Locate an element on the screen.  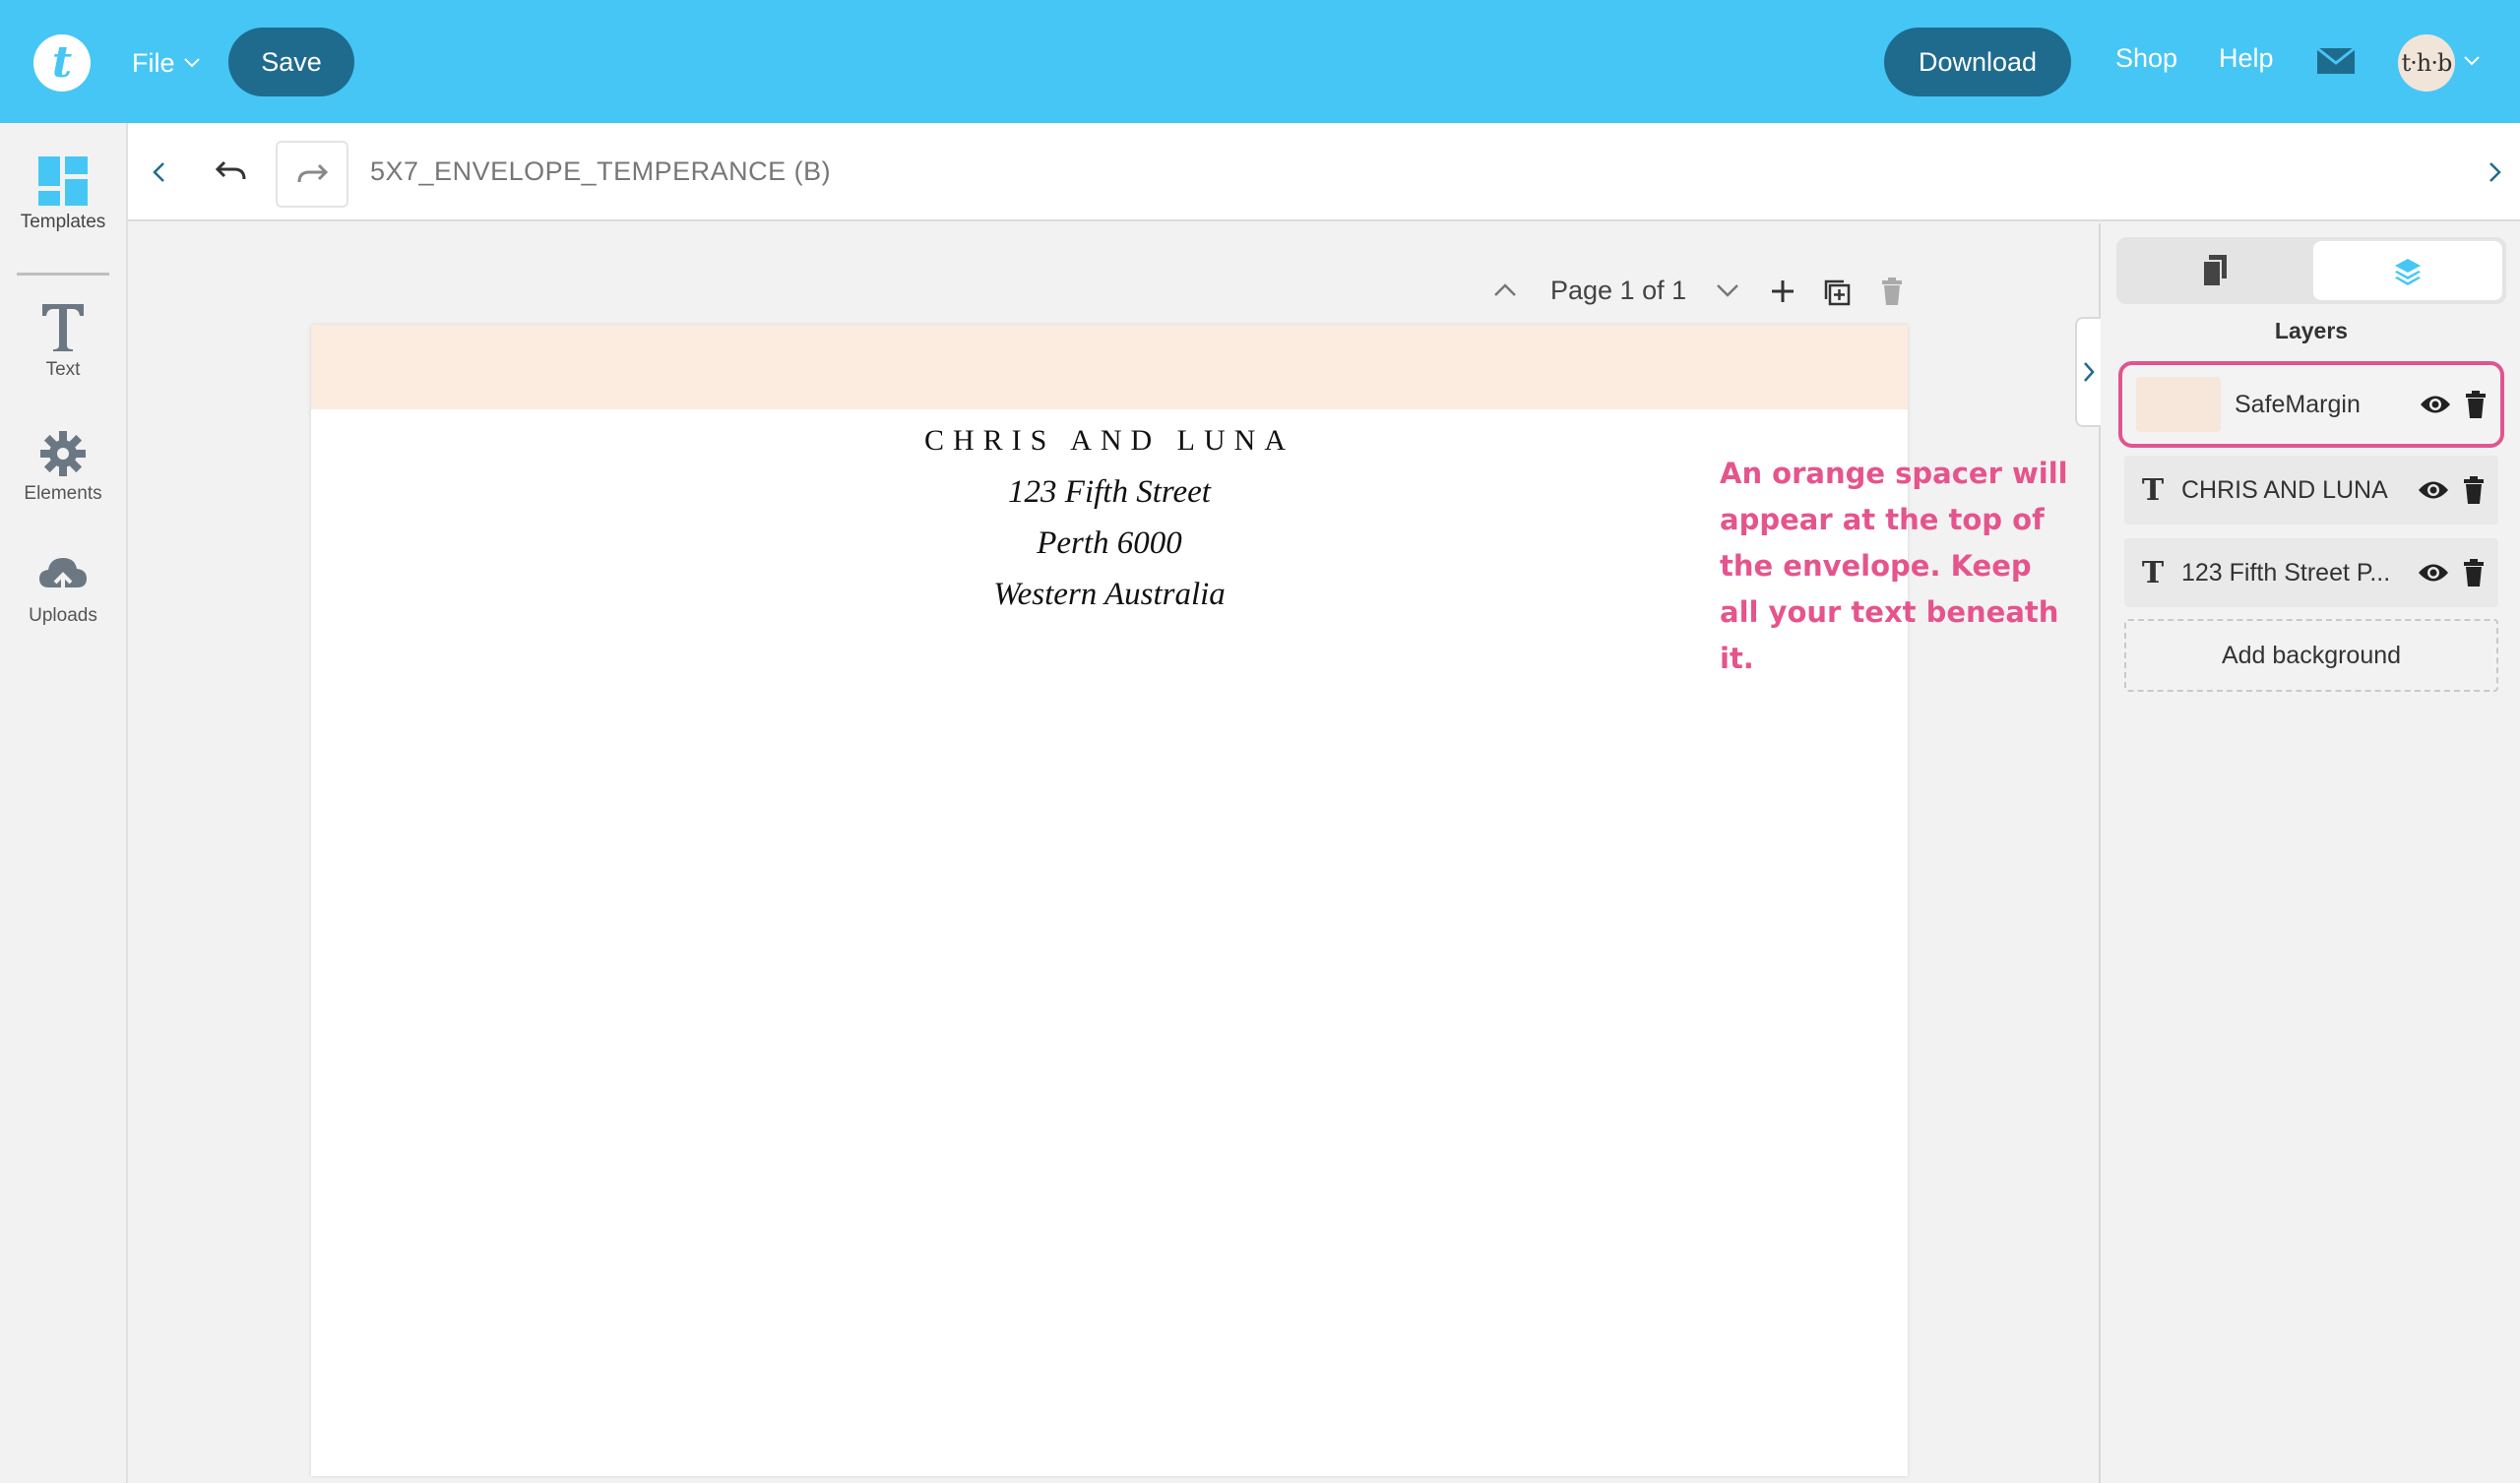
sidebar-item-label: Elements is located at coordinates (63, 493).